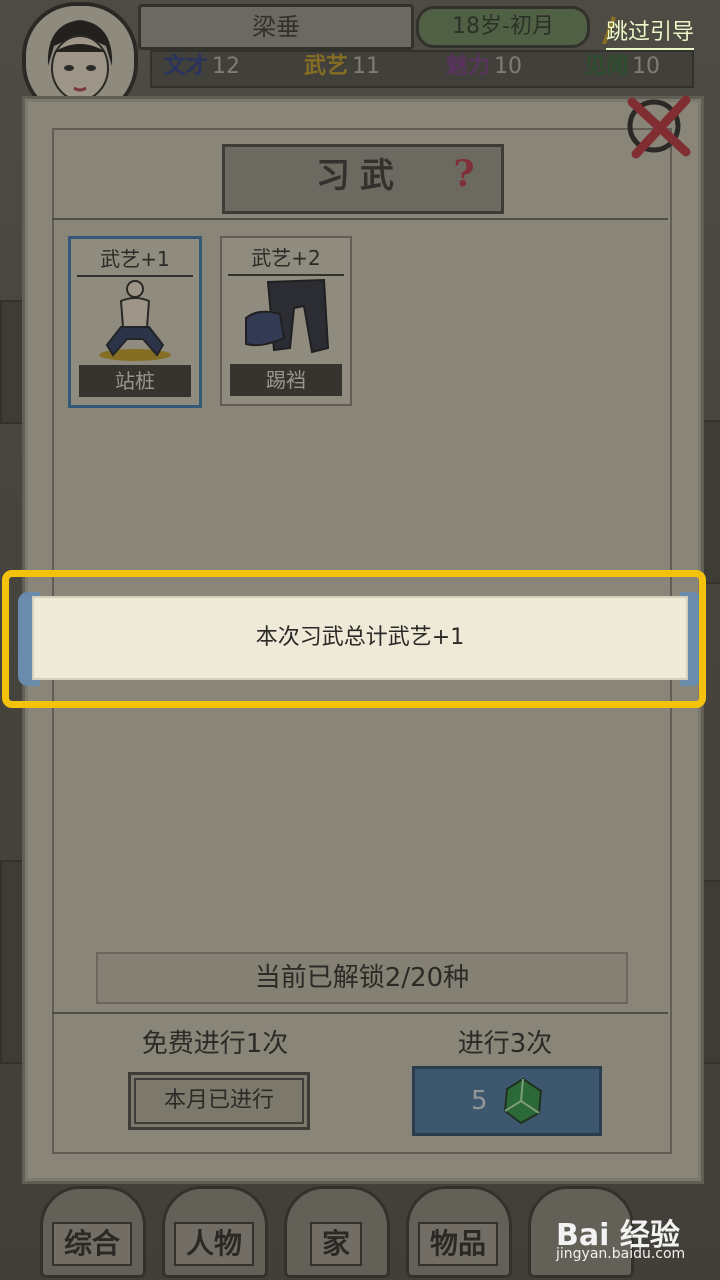 This screenshot has height=1280, width=720. Describe the element at coordinates (354, 639) in the screenshot. I see `tutorial-highlight-frame` at that location.